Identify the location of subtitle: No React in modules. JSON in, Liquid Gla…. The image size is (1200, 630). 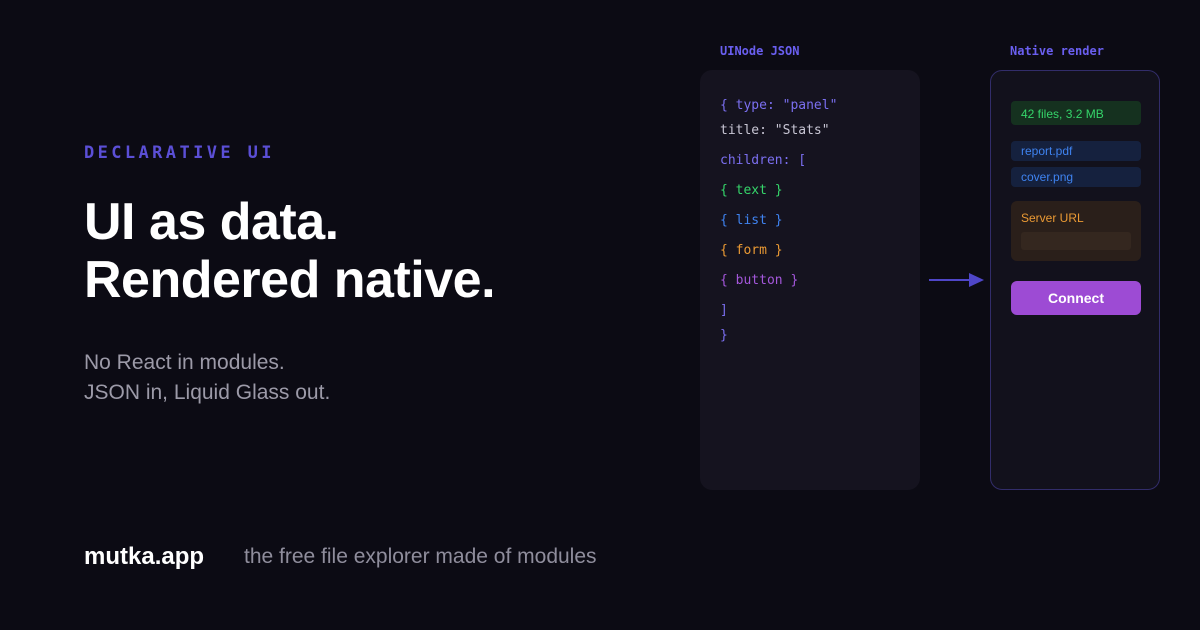
(207, 378).